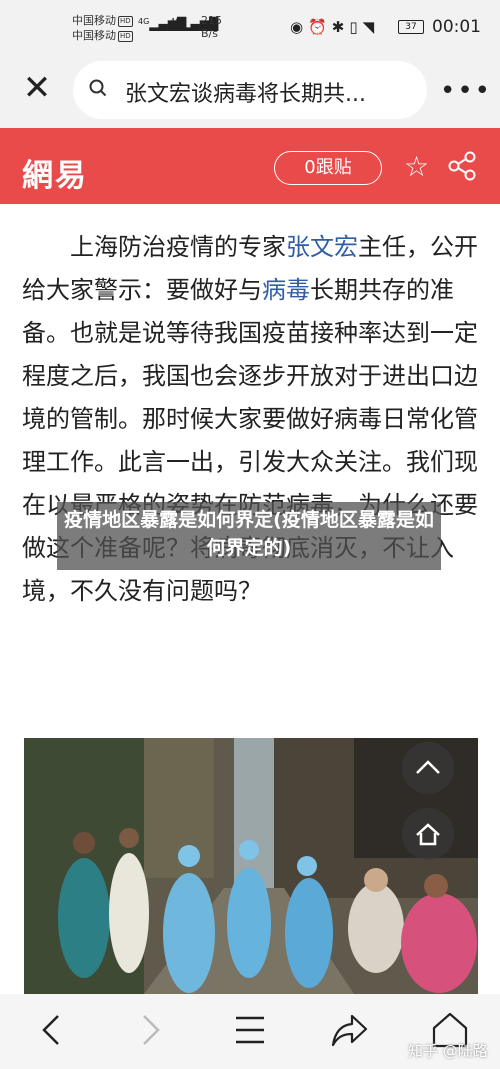 The image size is (500, 1069). What do you see at coordinates (456, 27) in the screenshot?
I see `clock: 00:01` at bounding box center [456, 27].